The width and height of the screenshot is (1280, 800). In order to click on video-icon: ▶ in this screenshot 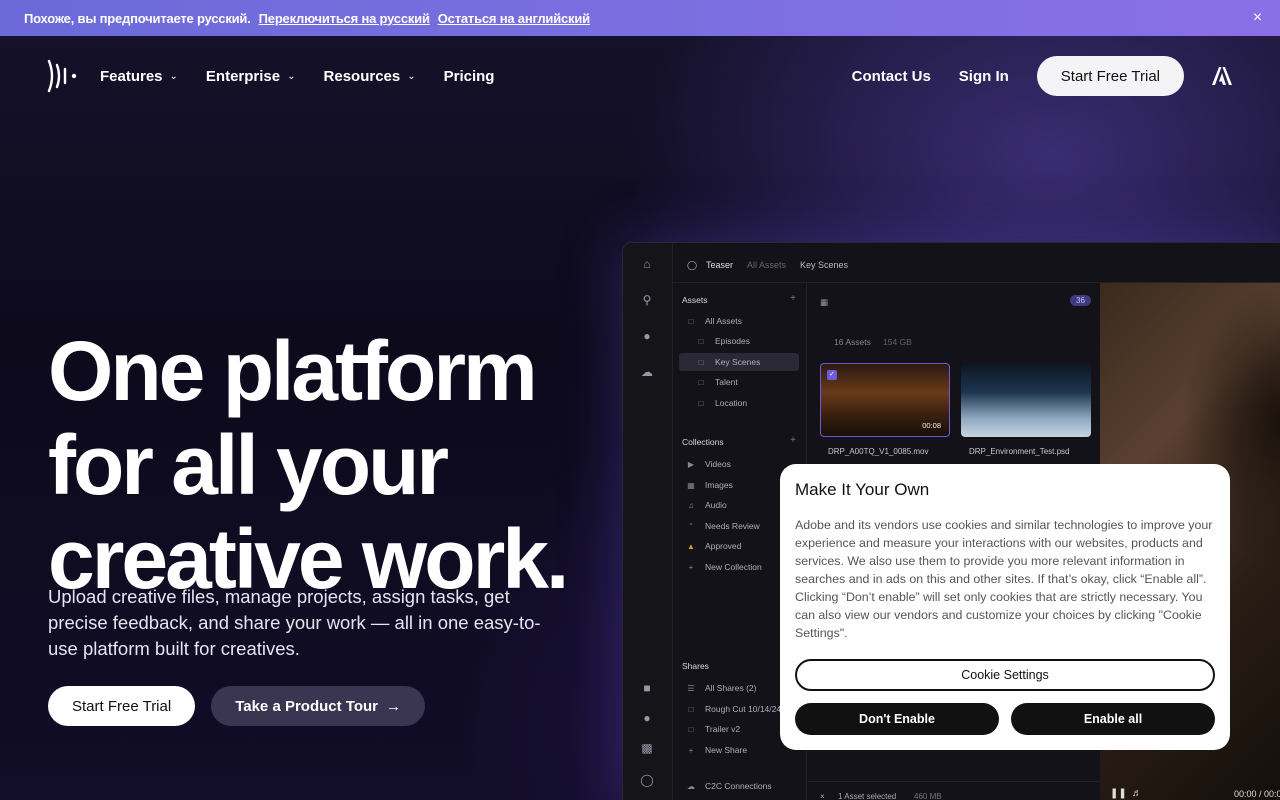, I will do `click(691, 464)`.